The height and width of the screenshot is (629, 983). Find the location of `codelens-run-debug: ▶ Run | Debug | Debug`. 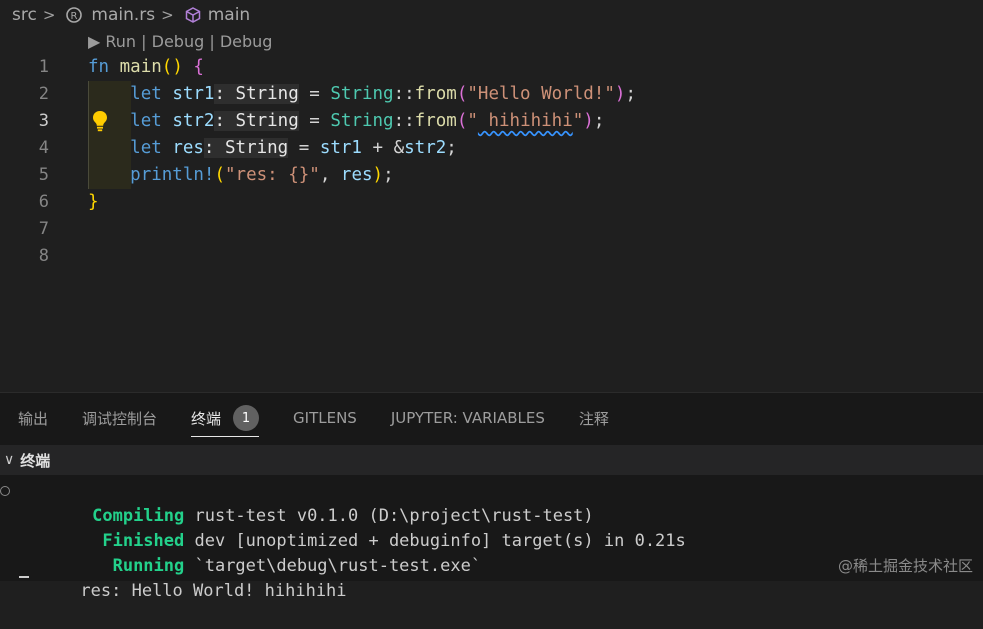

codelens-run-debug: ▶ Run | Debug | Debug is located at coordinates (180, 41).